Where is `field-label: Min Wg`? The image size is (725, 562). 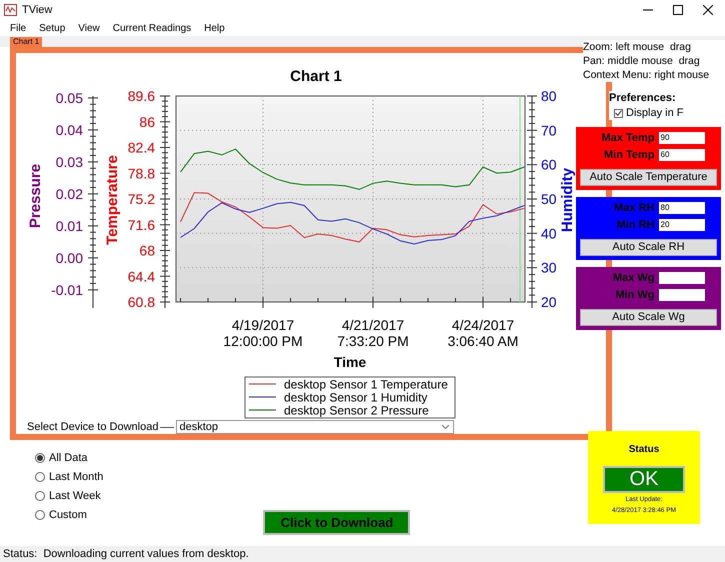 field-label: Min Wg is located at coordinates (634, 295).